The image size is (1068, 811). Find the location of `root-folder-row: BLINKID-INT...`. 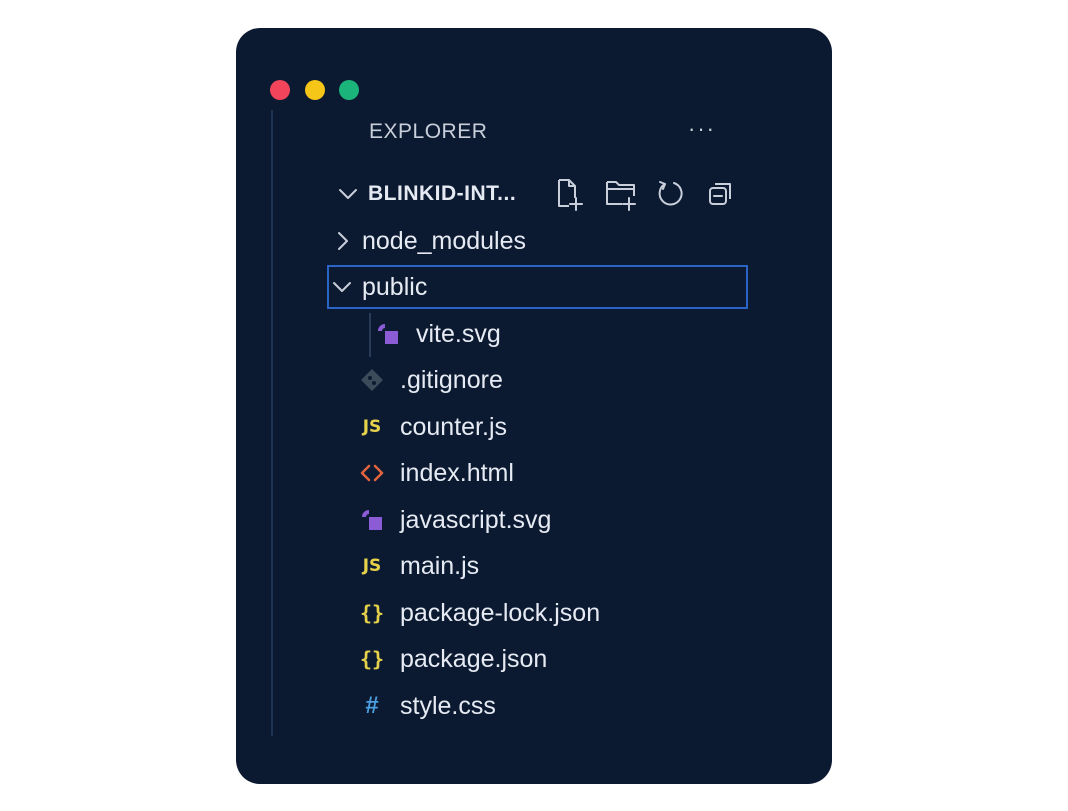

root-folder-row: BLINKID-INT... is located at coordinates (546, 194).